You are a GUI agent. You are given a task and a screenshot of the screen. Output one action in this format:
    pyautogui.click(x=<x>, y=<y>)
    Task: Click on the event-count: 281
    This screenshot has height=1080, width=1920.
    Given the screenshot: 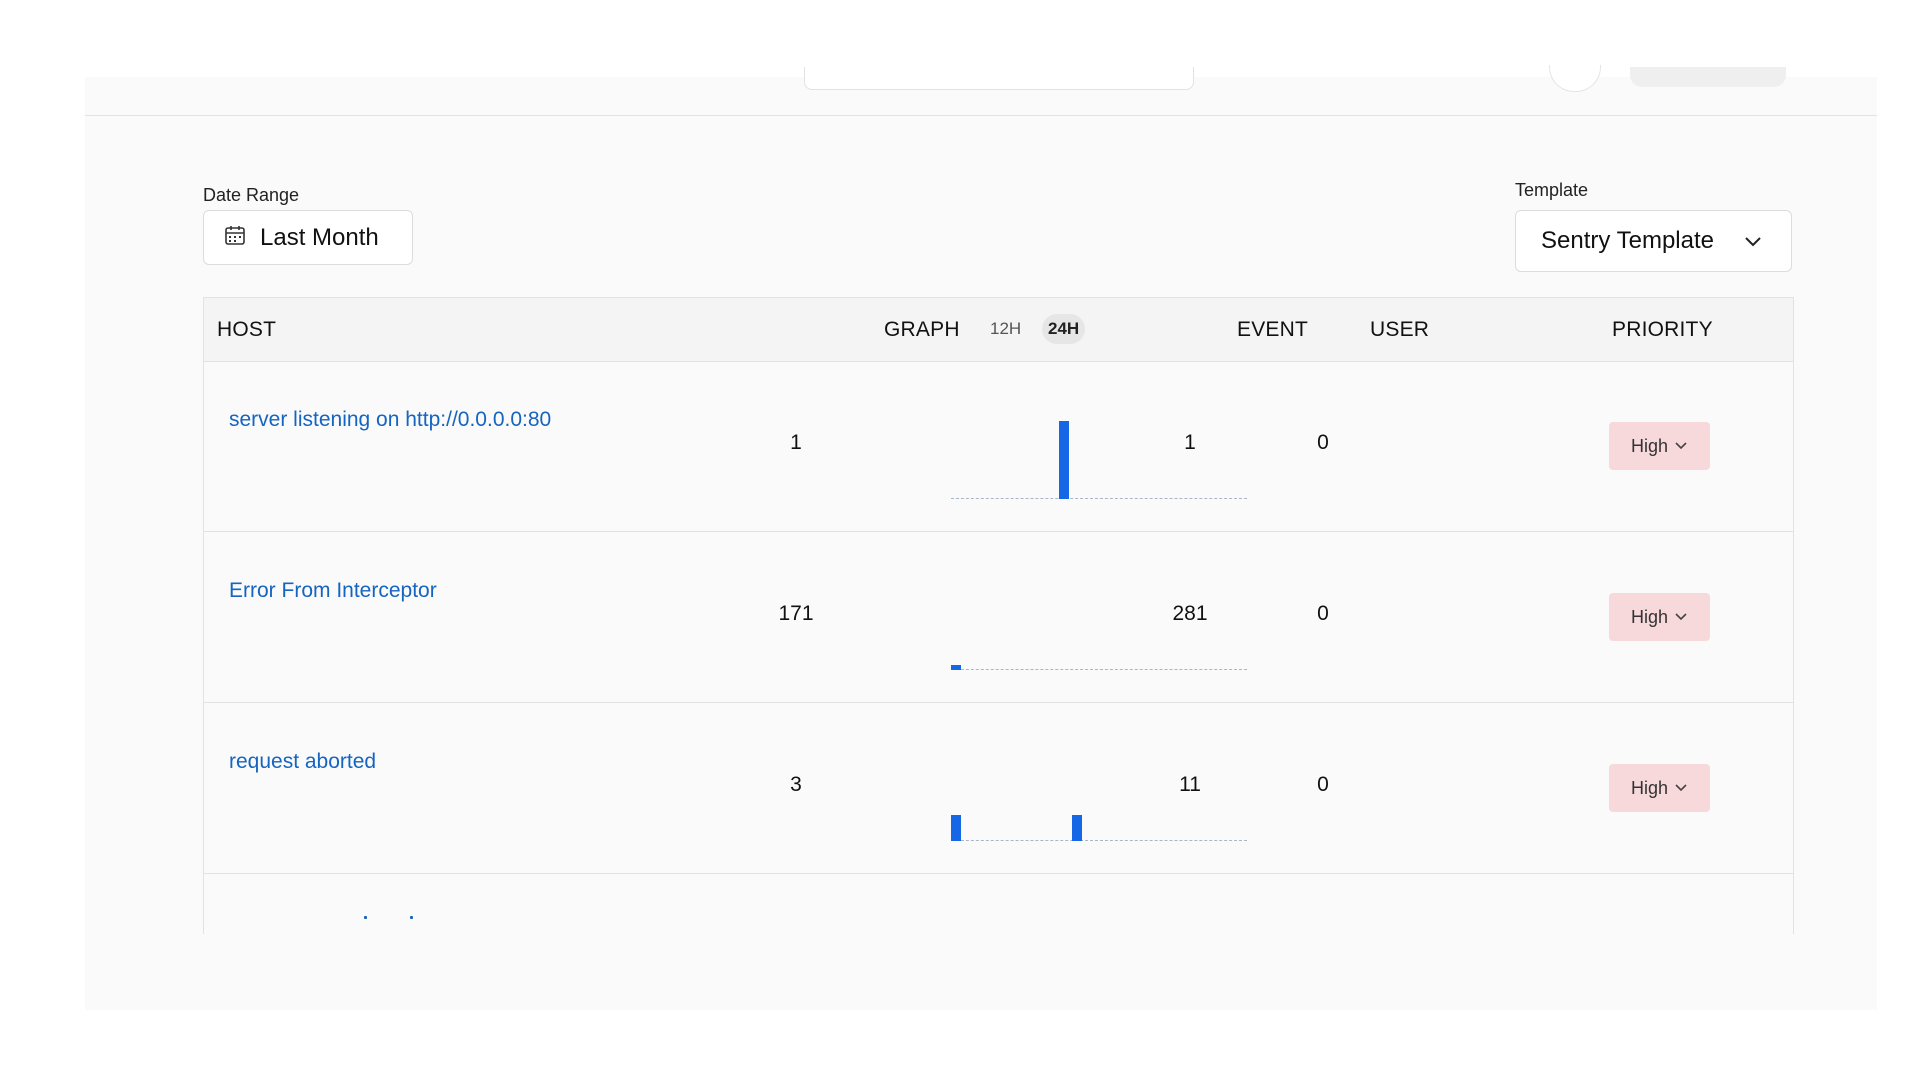 What is the action you would take?
    pyautogui.click(x=1190, y=613)
    